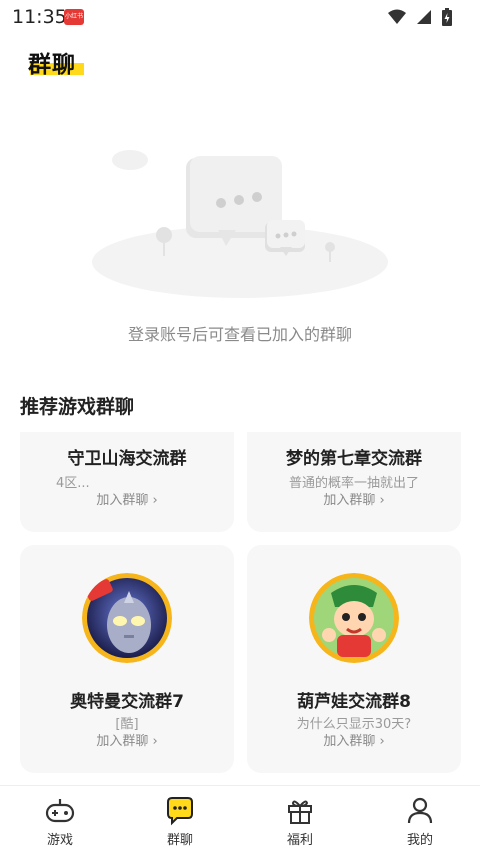 The width and height of the screenshot is (480, 854). What do you see at coordinates (300, 812) in the screenshot?
I see `gift-icon` at bounding box center [300, 812].